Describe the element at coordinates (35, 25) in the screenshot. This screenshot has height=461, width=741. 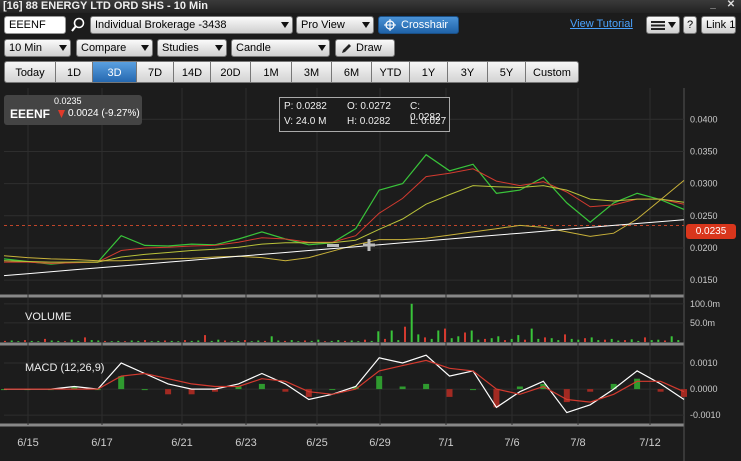
I see `symbol-input: EEENF` at that location.